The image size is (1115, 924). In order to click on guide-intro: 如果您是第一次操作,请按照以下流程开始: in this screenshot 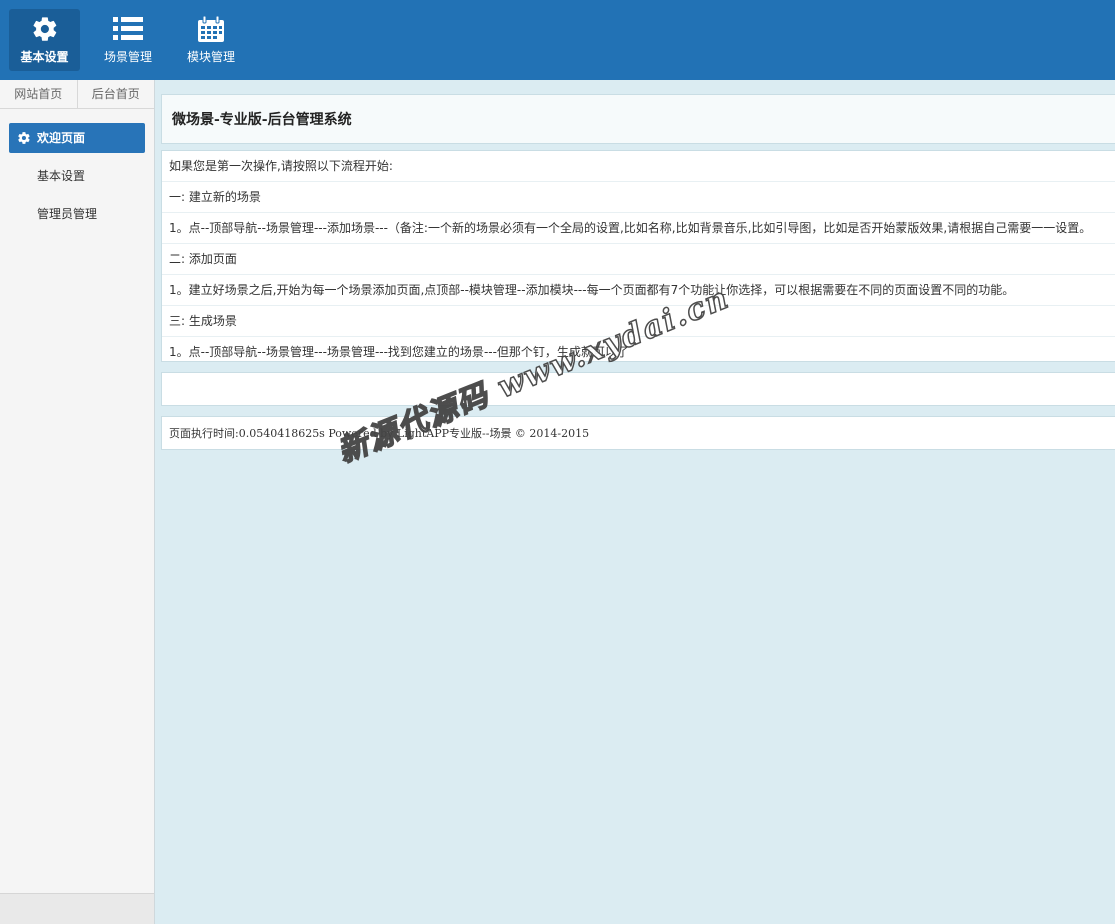, I will do `click(638, 166)`.